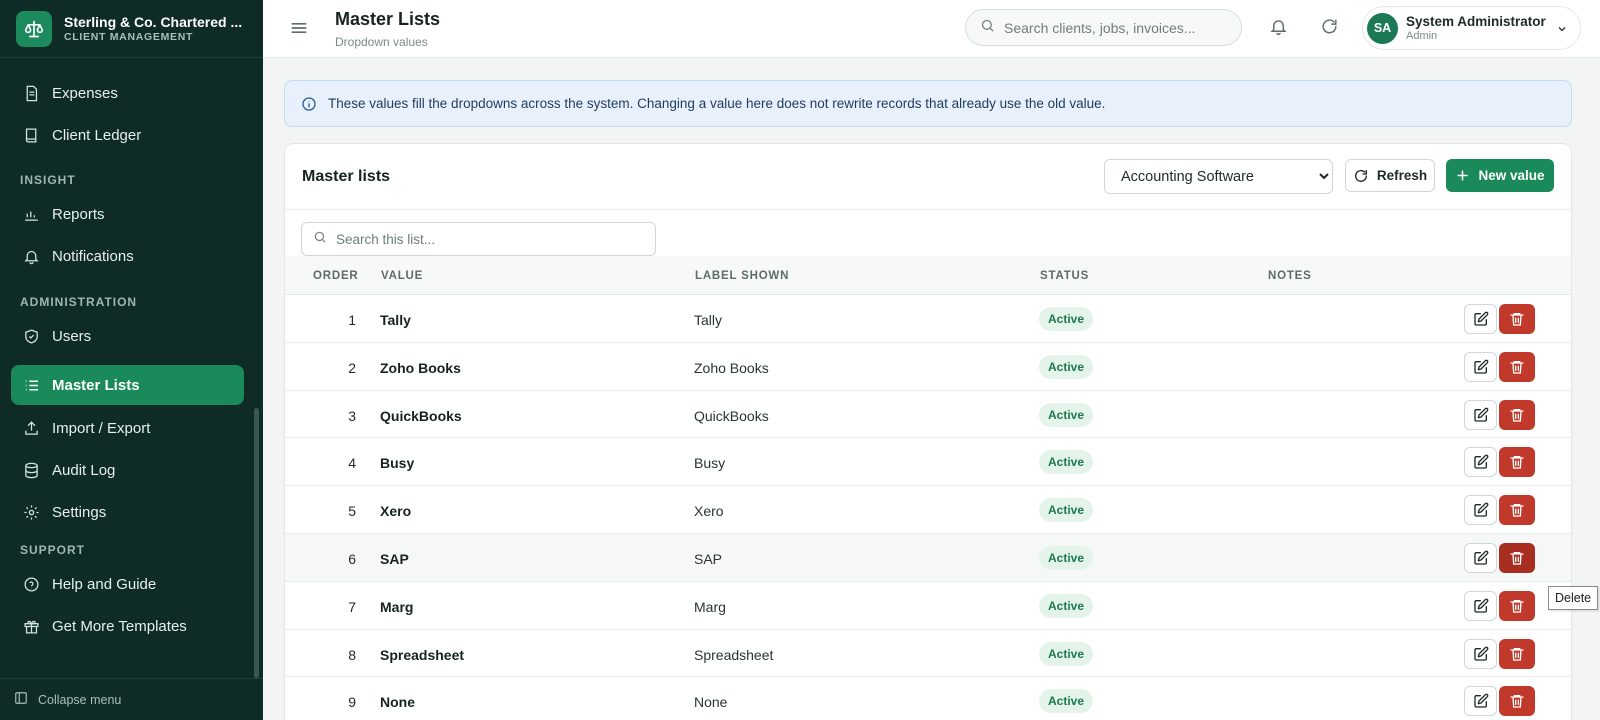 The image size is (1600, 720). I want to click on row-order: 3, so click(352, 415).